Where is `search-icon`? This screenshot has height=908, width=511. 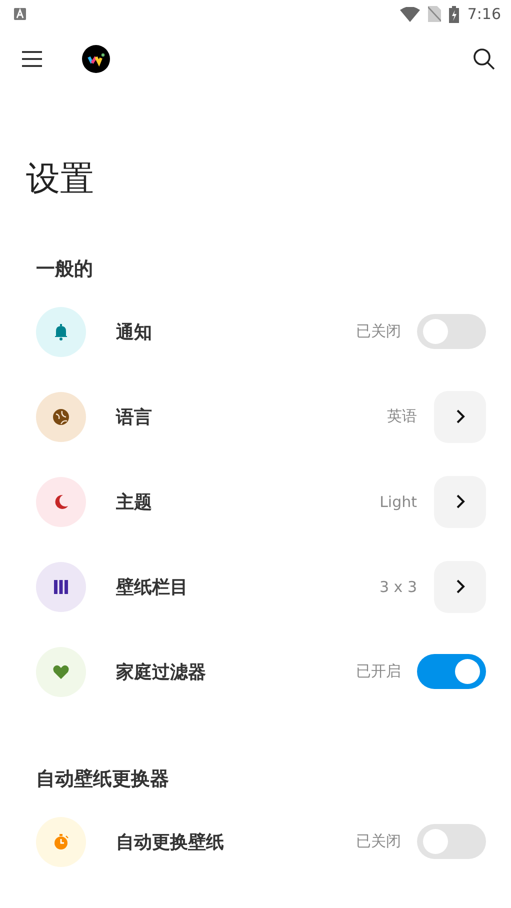 search-icon is located at coordinates (484, 59).